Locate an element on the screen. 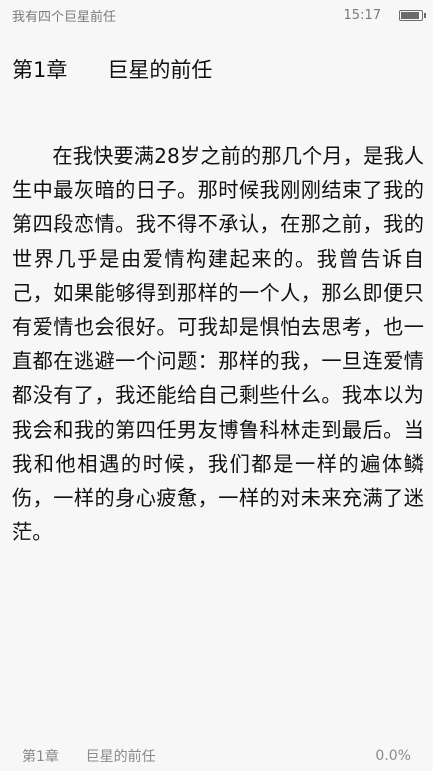 The image size is (433, 771). reading-progress: 0.0% is located at coordinates (393, 756).